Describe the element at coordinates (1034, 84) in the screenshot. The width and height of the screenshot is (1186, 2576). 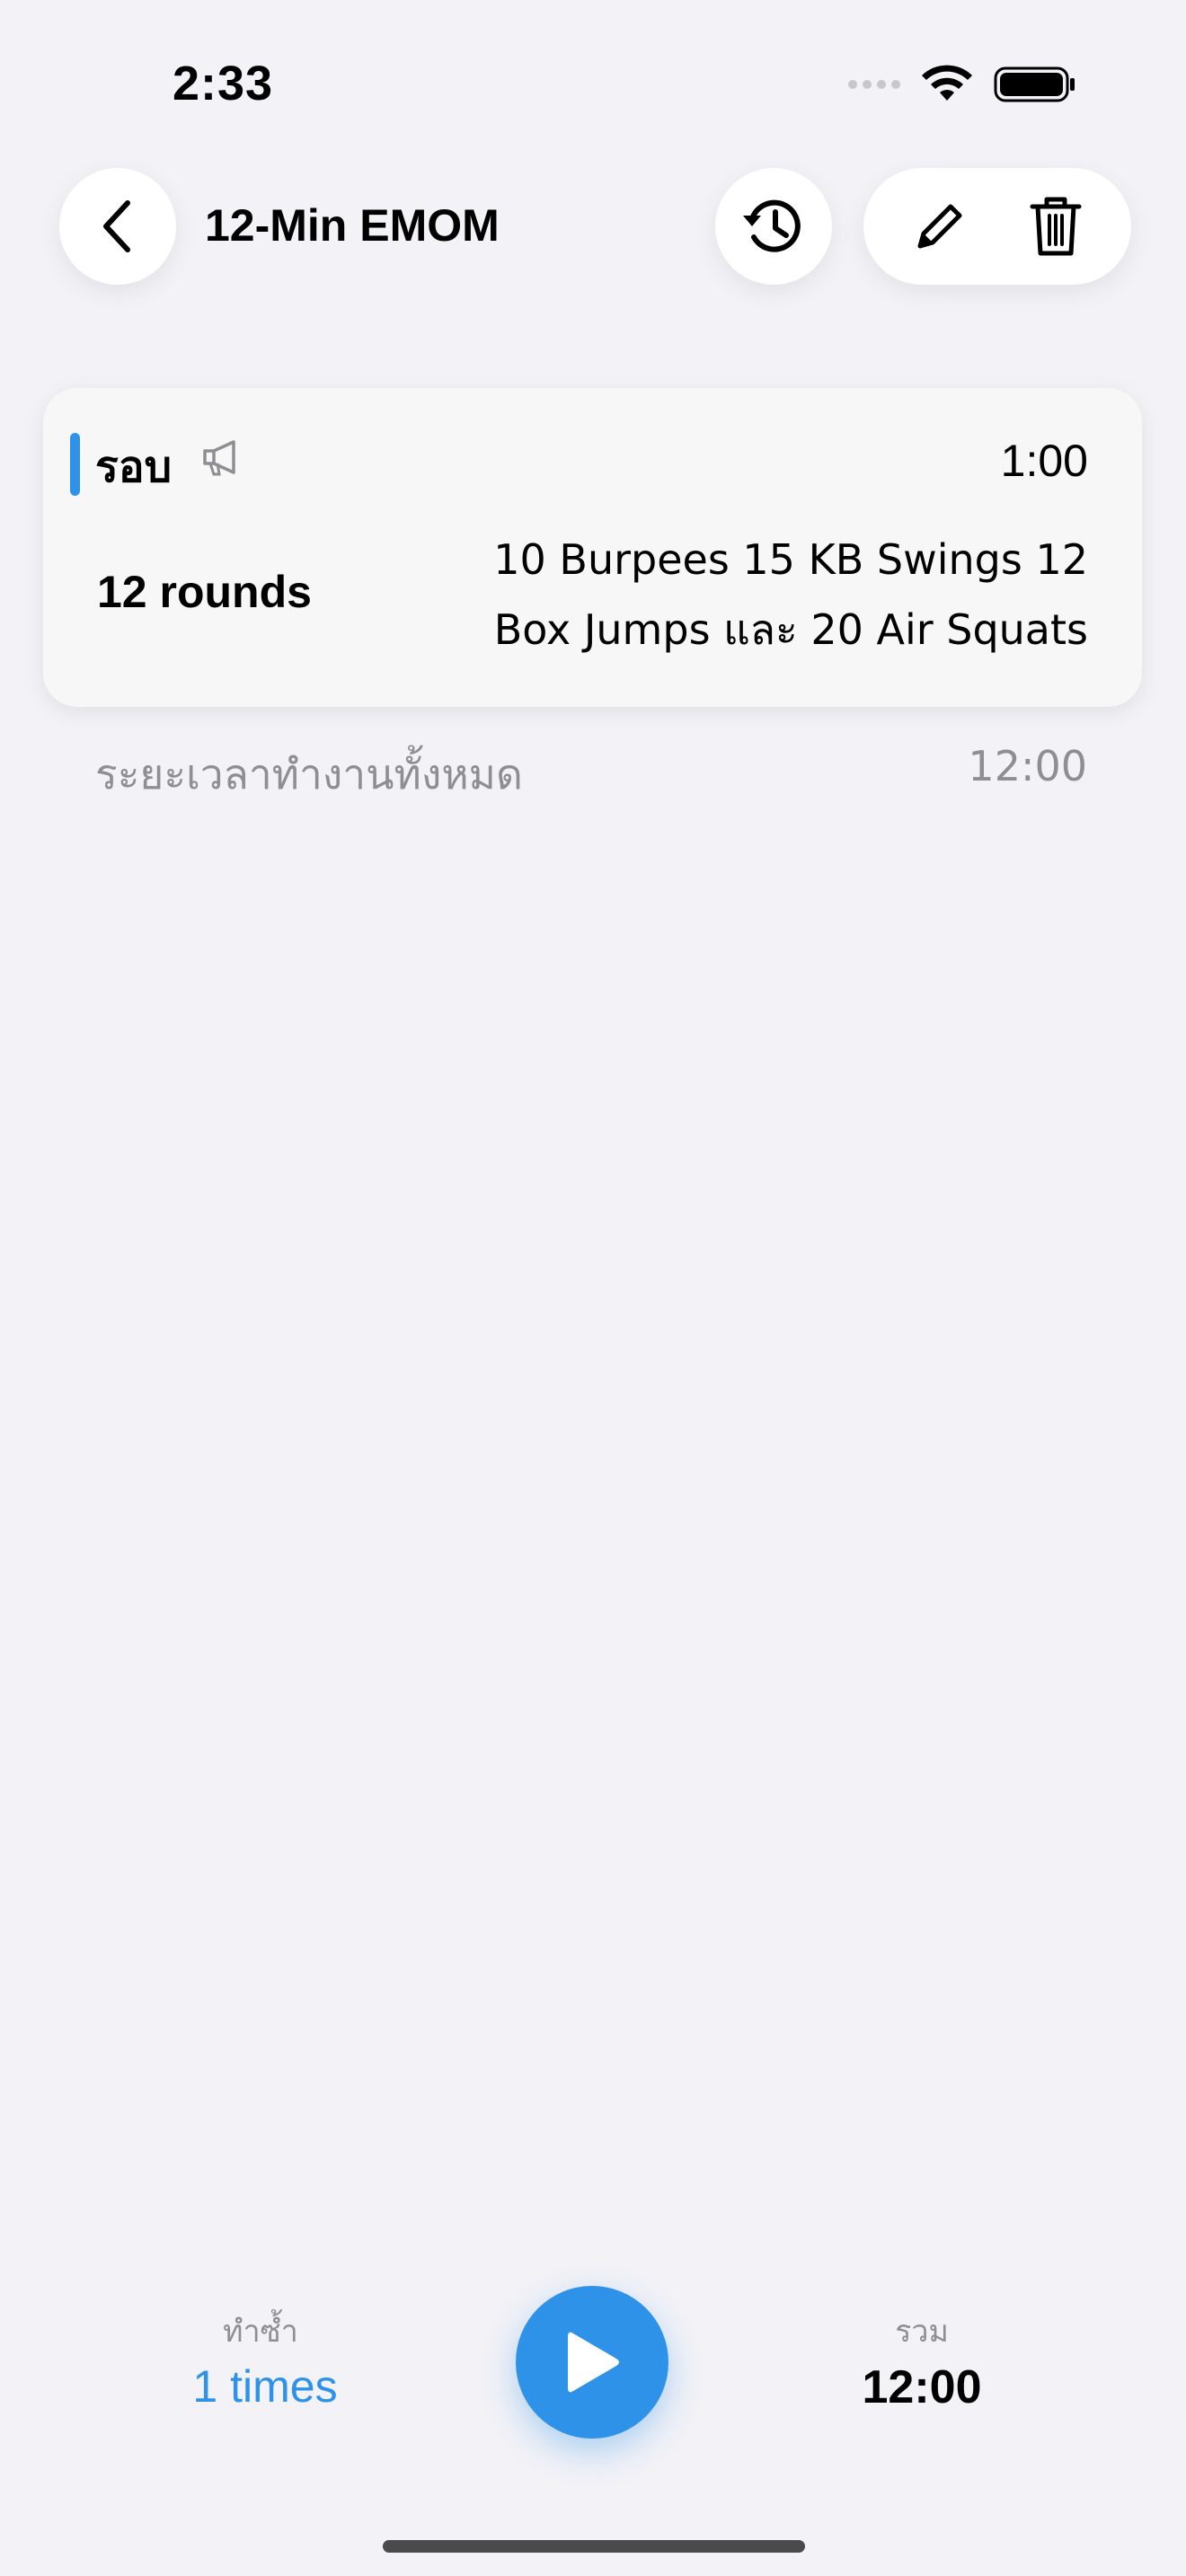
I see `battery-icon` at that location.